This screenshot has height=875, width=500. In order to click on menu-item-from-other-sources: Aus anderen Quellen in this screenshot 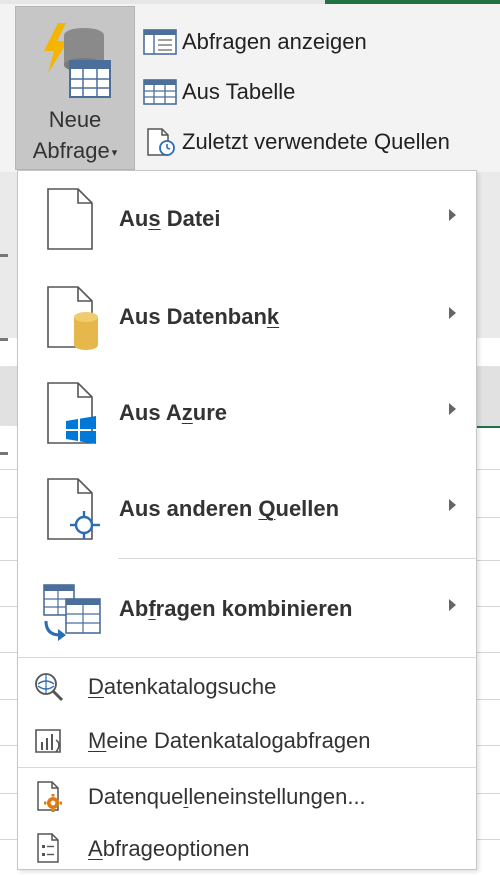, I will do `click(247, 509)`.